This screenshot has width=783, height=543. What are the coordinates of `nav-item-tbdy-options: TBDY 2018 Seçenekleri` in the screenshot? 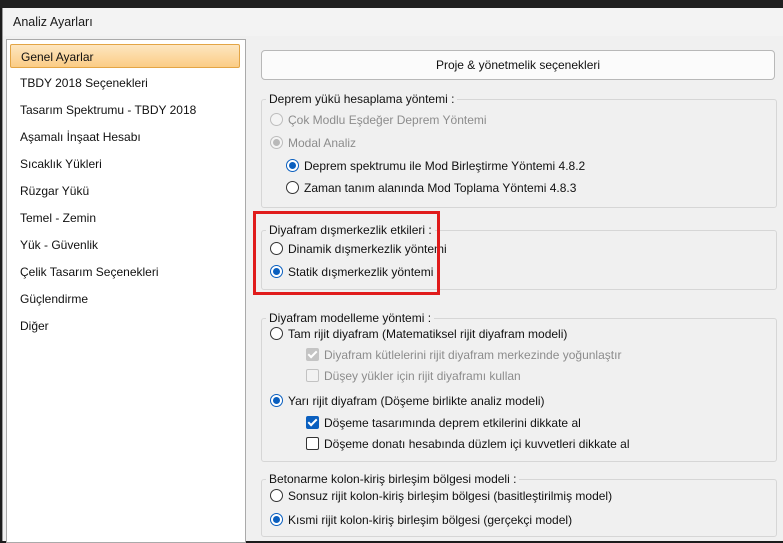 It's located at (125, 83).